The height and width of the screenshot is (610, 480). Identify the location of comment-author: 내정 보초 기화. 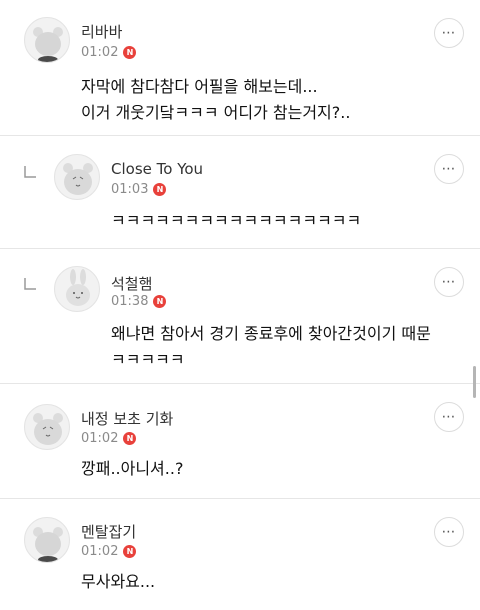
(127, 418).